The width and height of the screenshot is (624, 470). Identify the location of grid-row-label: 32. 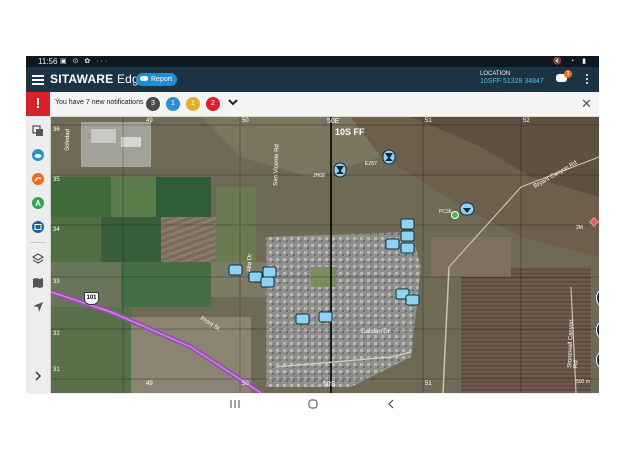
(56, 334).